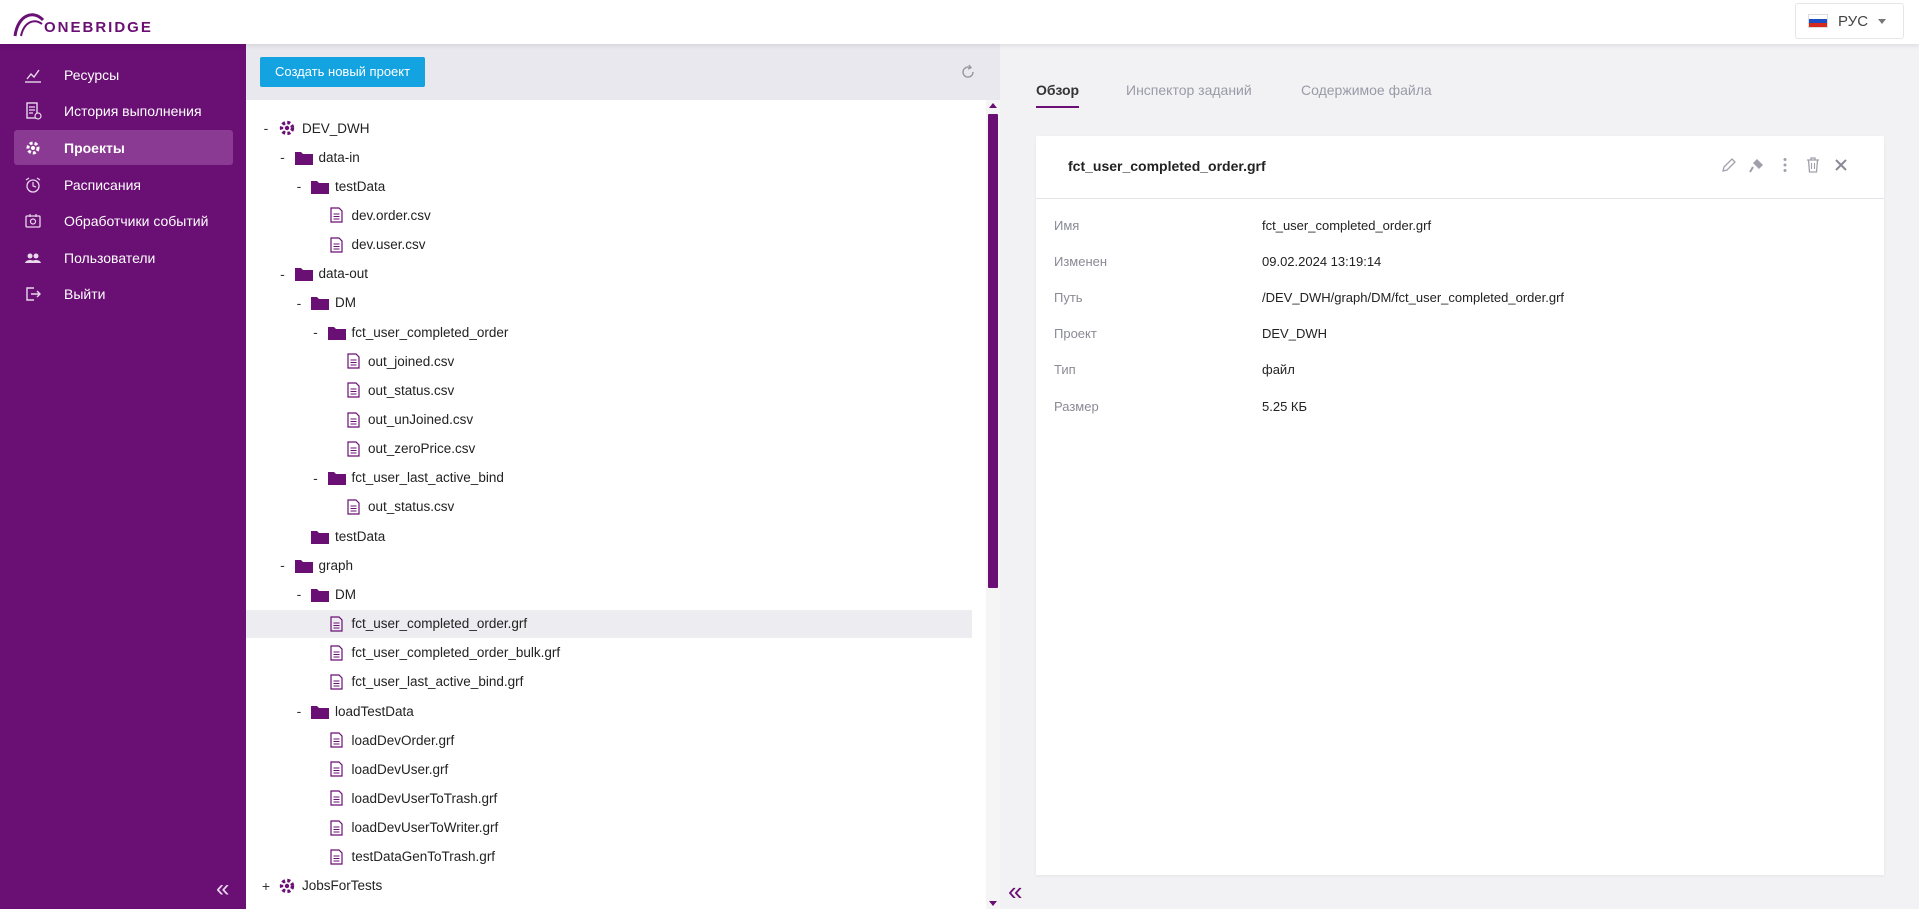 Image resolution: width=1919 pixels, height=909 pixels. I want to click on sidebar-item-schedules: Расписания, so click(123, 184).